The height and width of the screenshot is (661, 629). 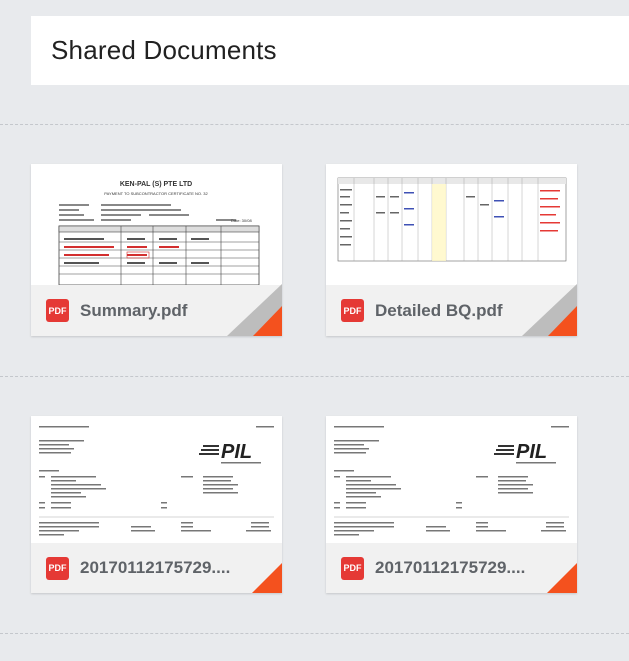 What do you see at coordinates (134, 310) in the screenshot?
I see `file-name: Summary.pdf` at bounding box center [134, 310].